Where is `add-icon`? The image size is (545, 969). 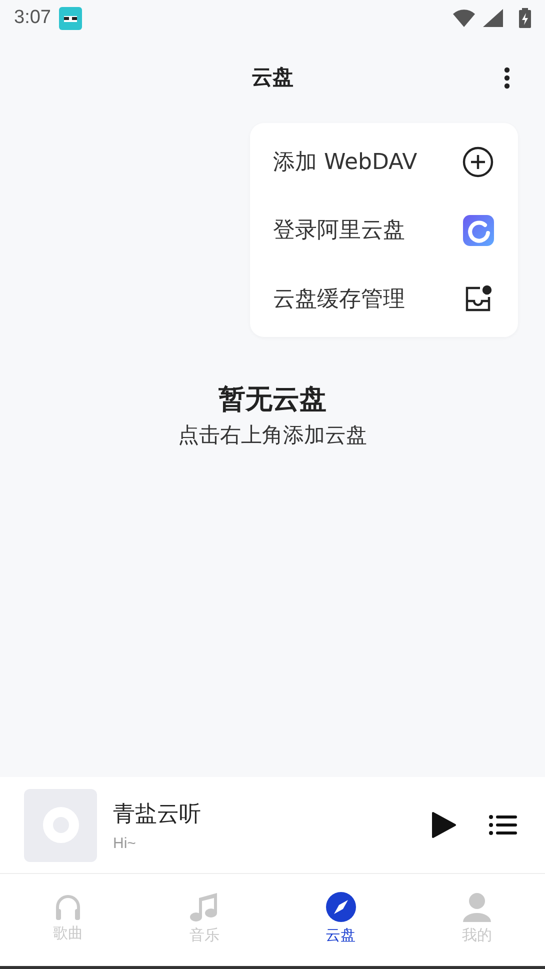 add-icon is located at coordinates (478, 162).